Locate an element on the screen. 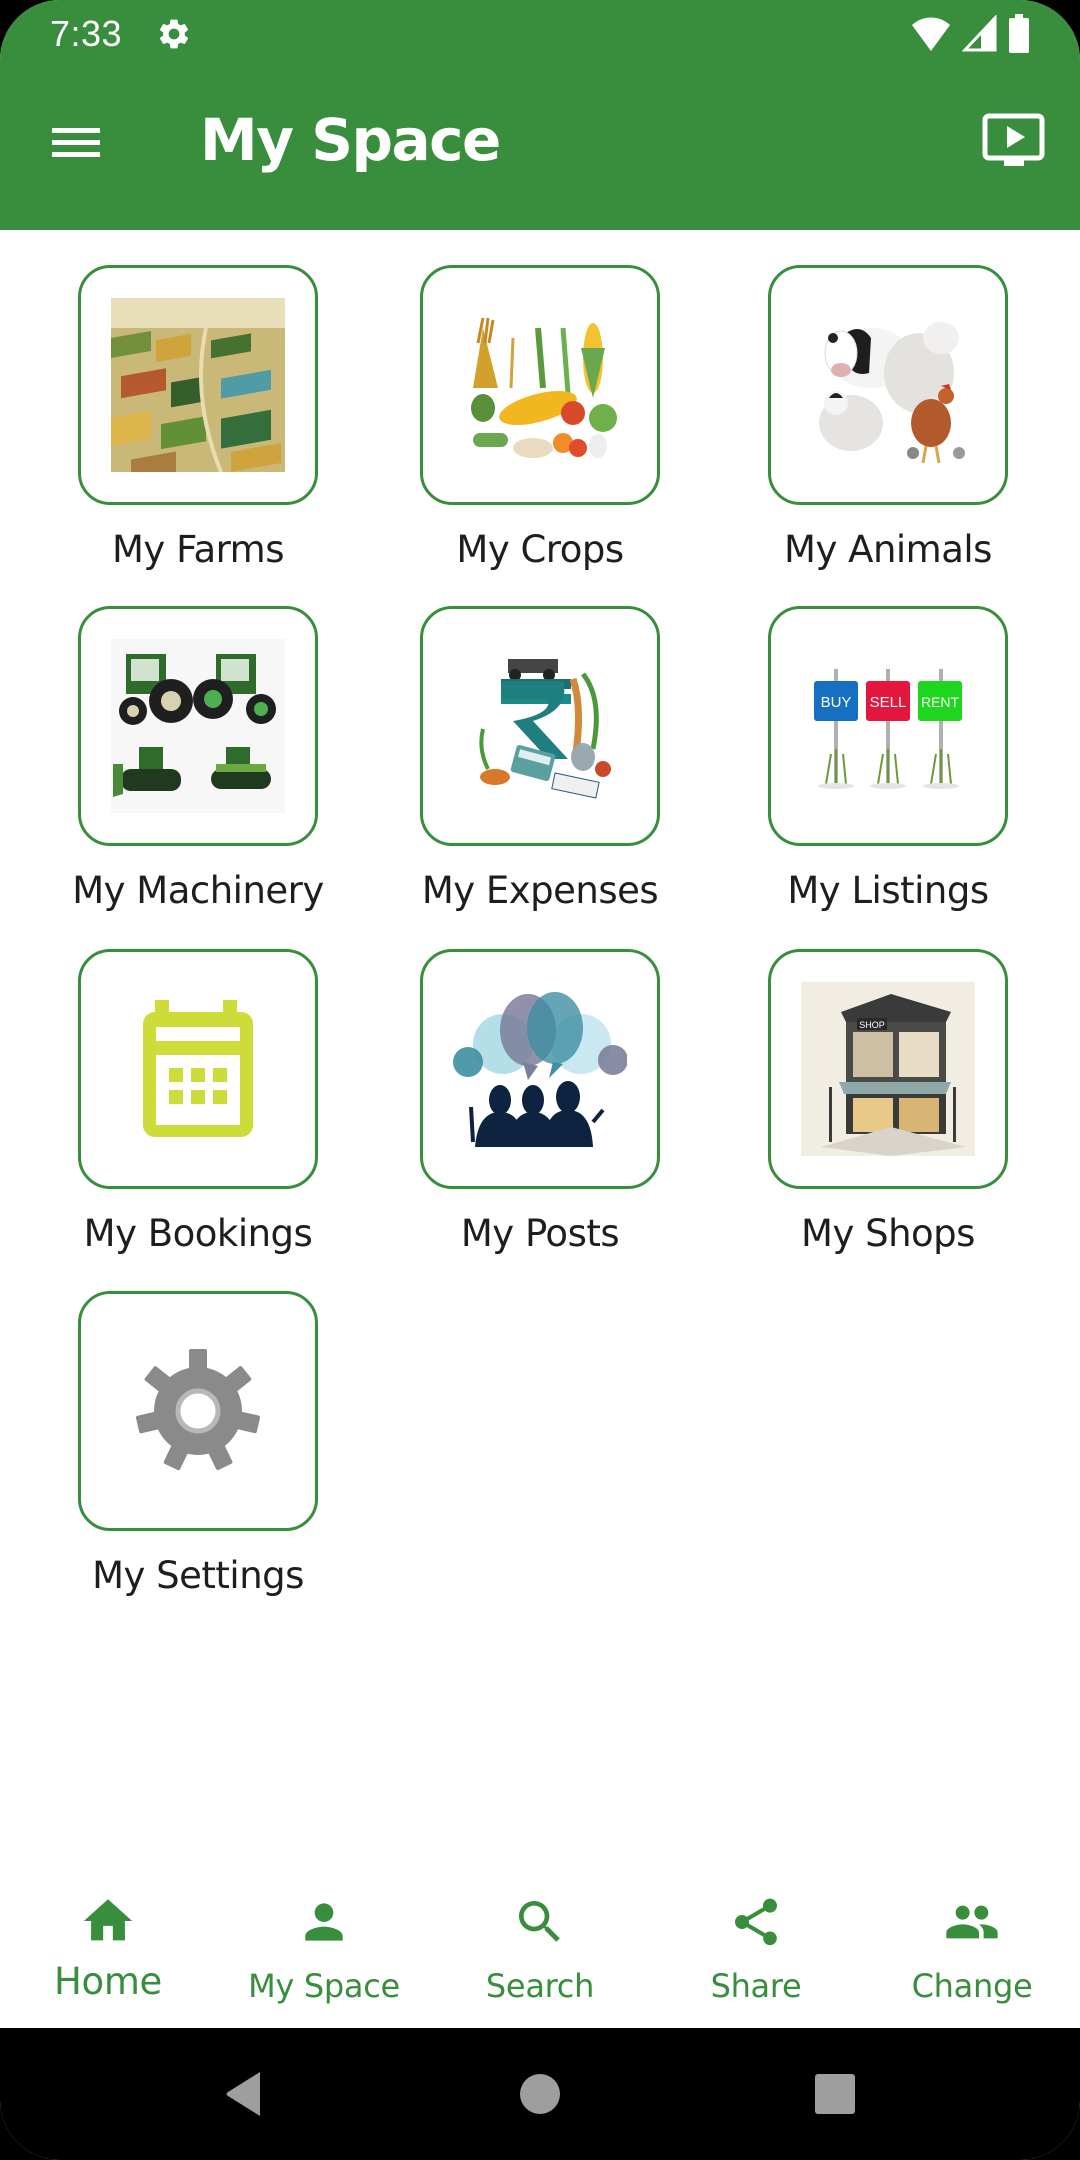 The height and width of the screenshot is (2160, 1080). tile-my-posts: My Posts is located at coordinates (540, 1109).